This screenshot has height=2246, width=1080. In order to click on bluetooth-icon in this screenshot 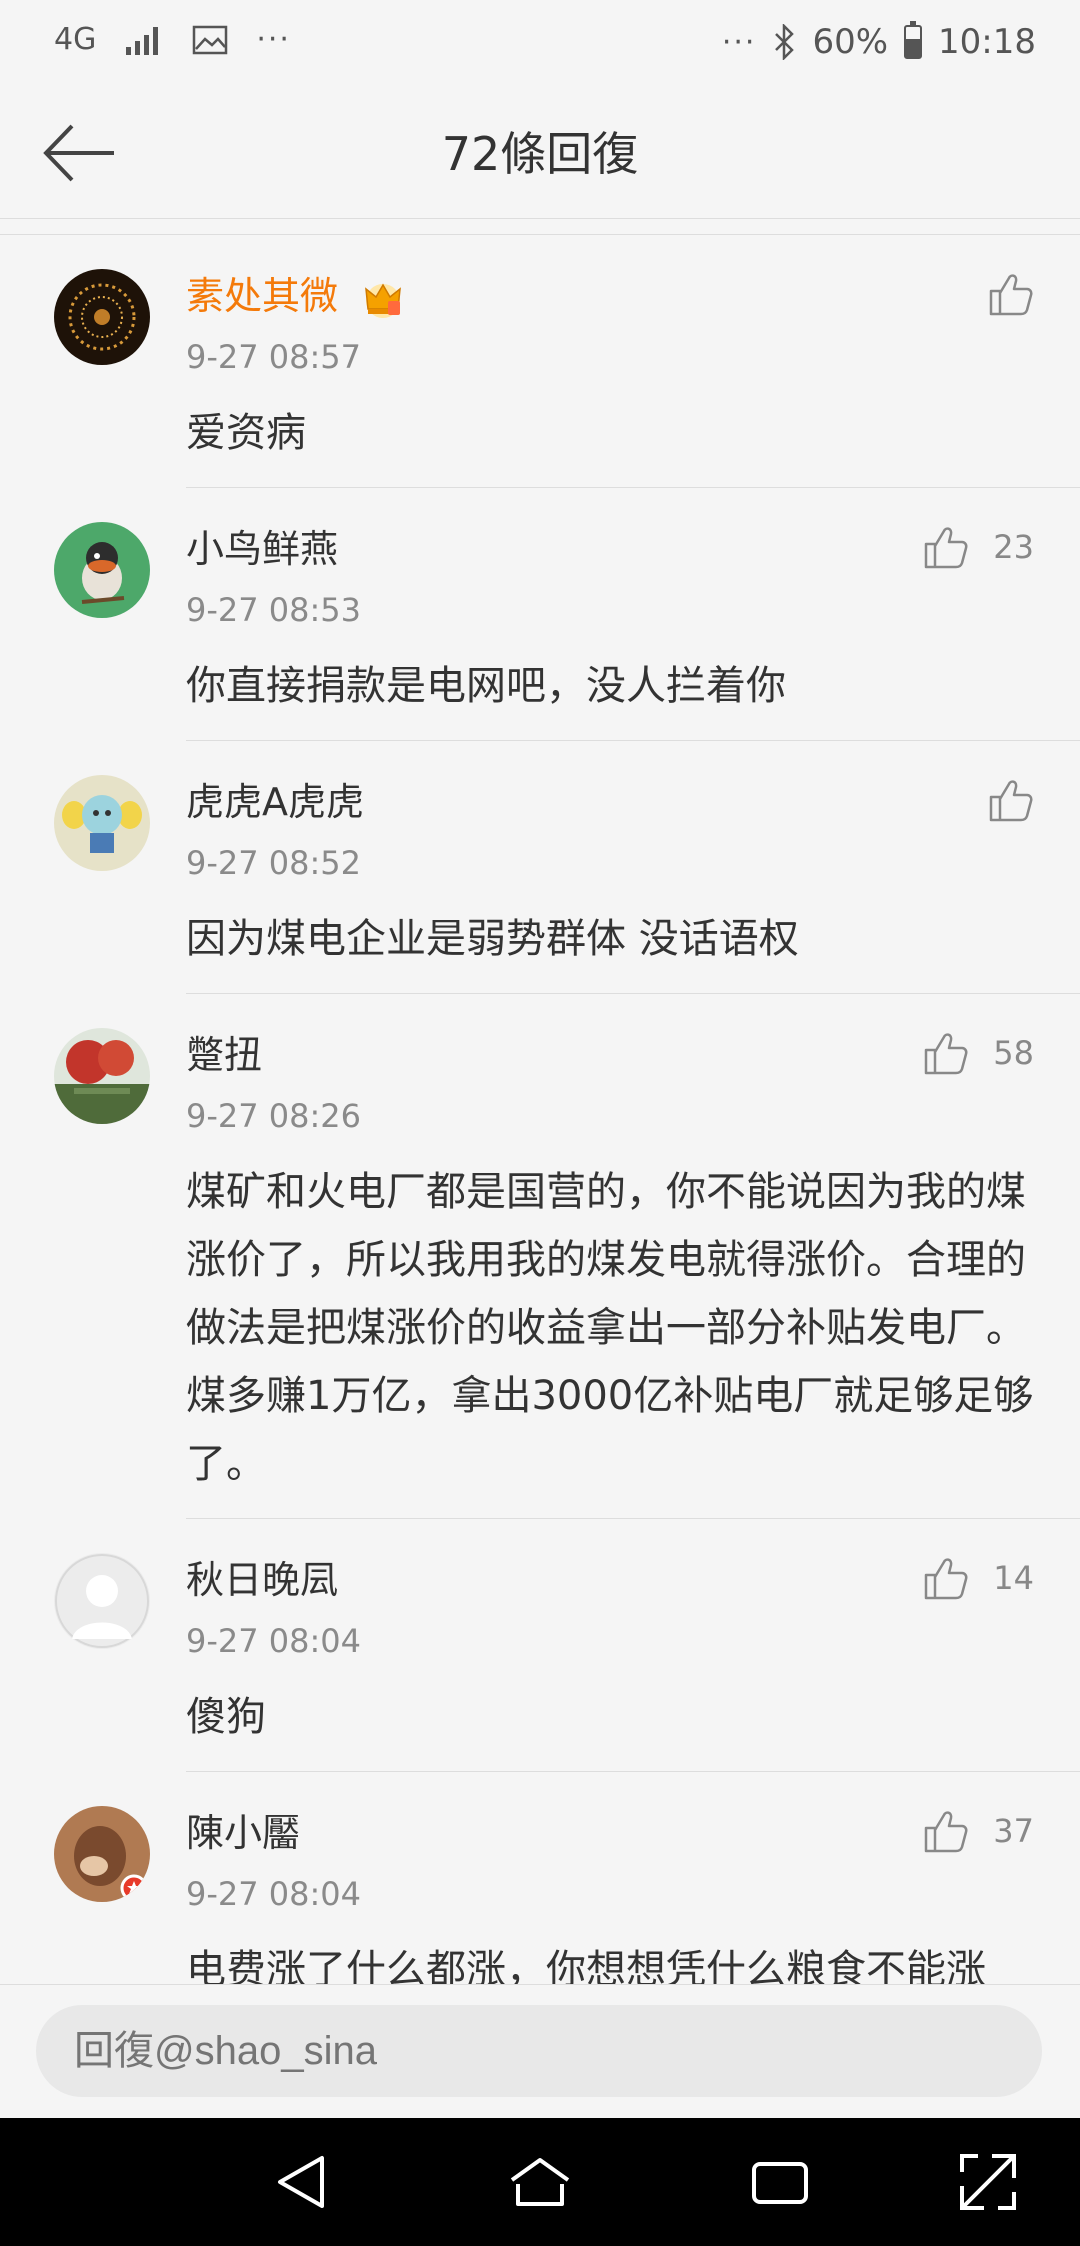, I will do `click(785, 42)`.